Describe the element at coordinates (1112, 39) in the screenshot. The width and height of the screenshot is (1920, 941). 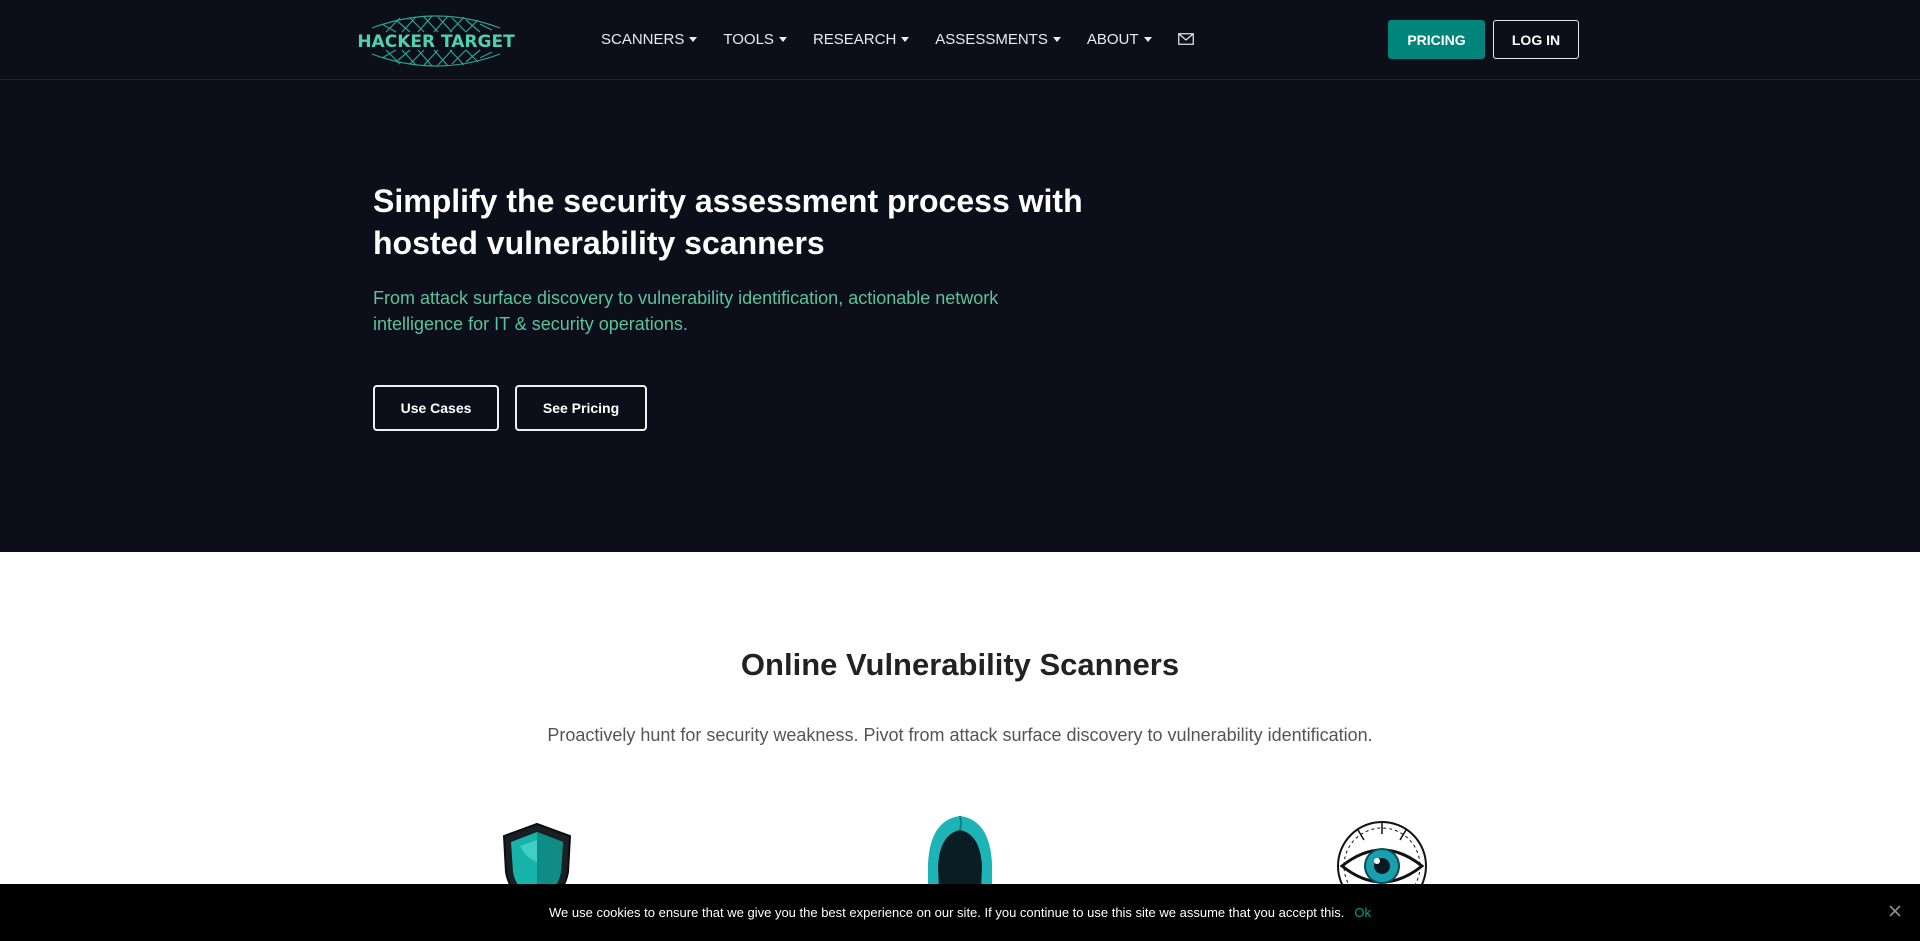
I see `nav-about-label: ABOUT` at that location.